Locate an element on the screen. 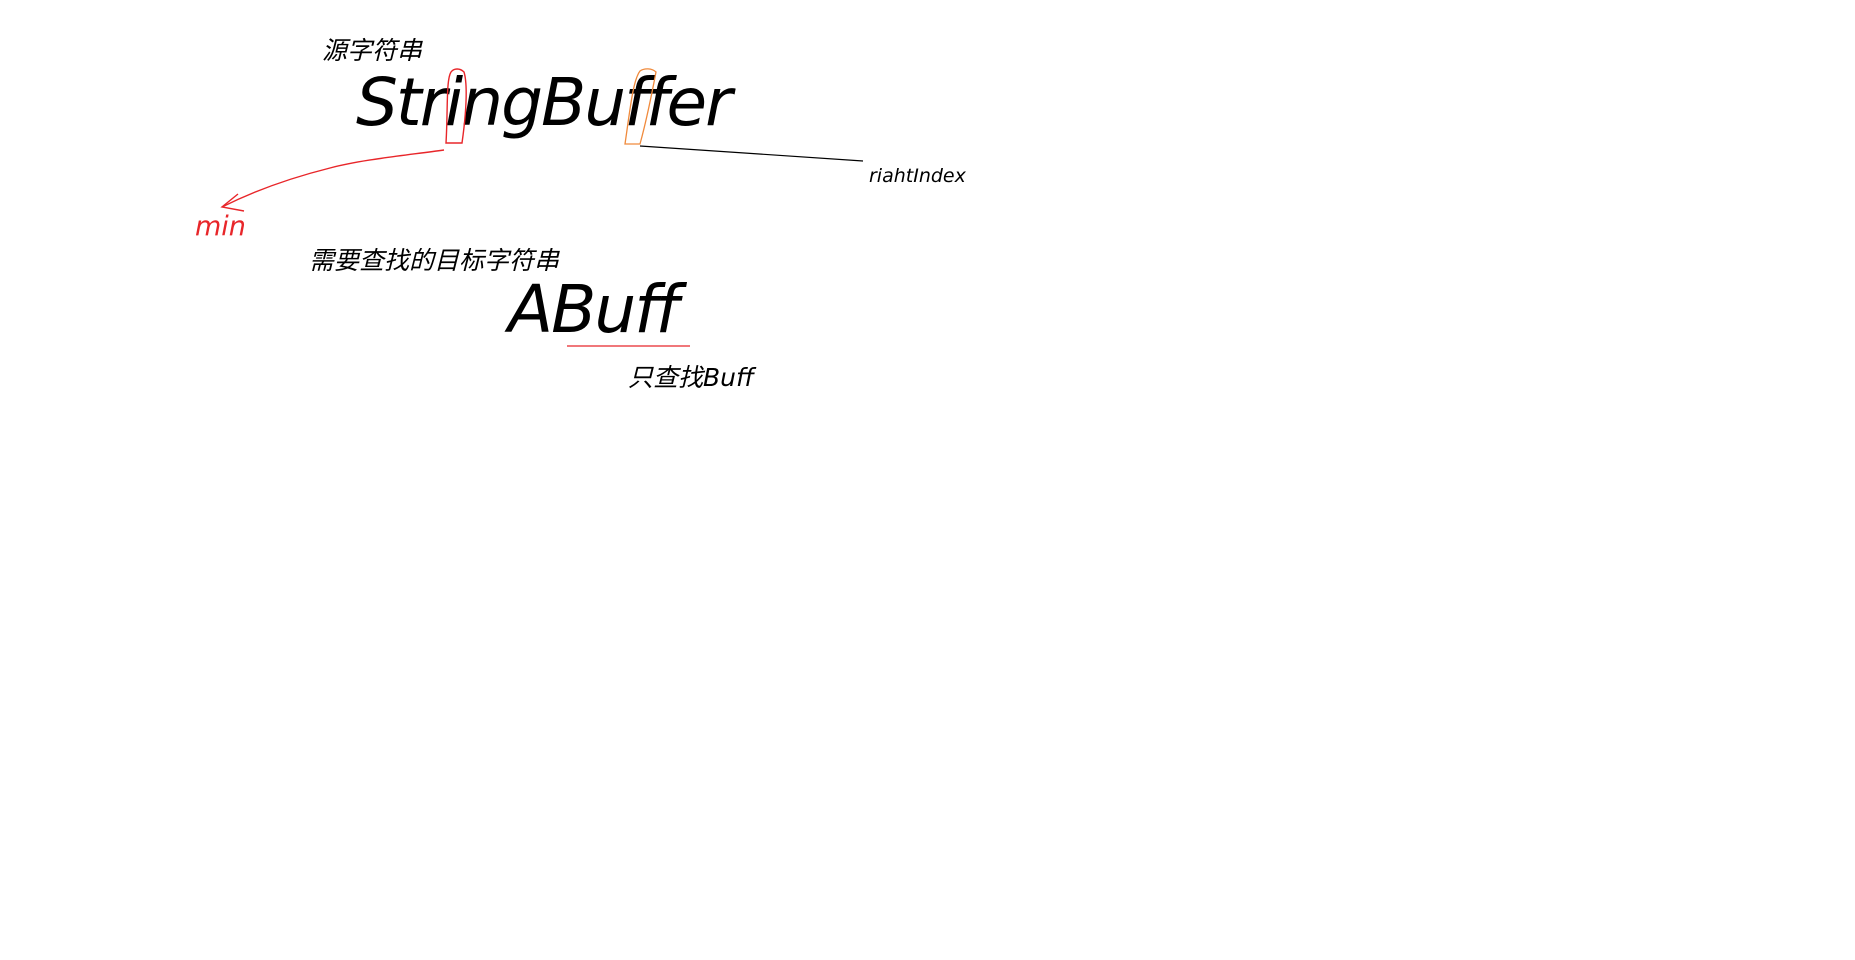 Image resolution: width=1855 pixels, height=960 pixels. right-index-label: riahtIndex is located at coordinates (917, 176).